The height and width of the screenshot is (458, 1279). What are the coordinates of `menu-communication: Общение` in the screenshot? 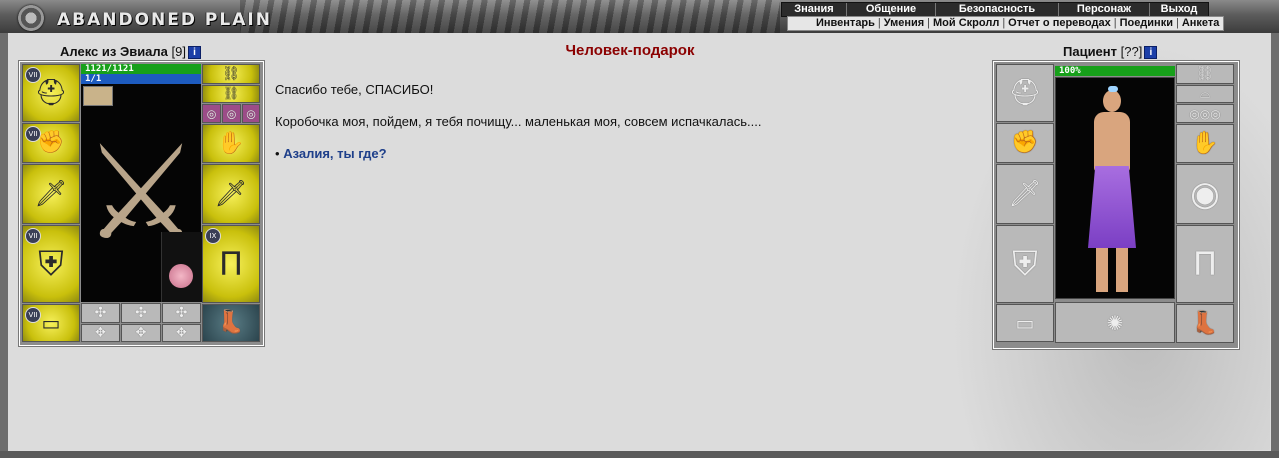 It's located at (890, 9).